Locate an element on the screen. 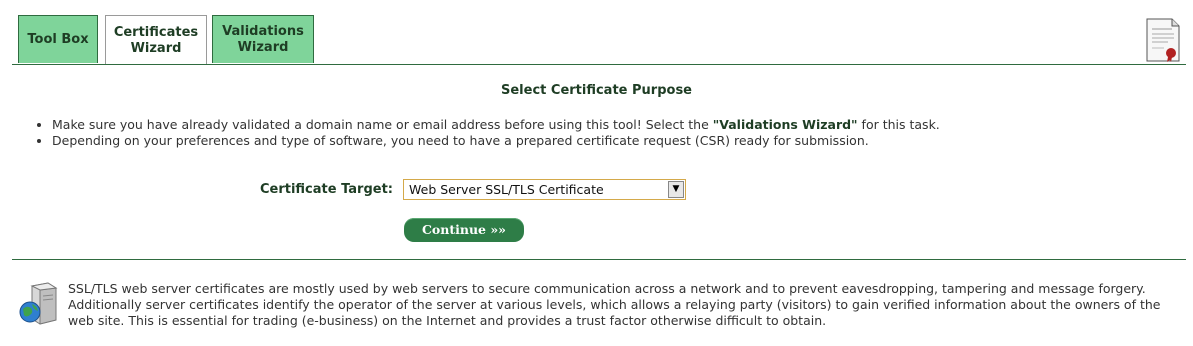  tab-tool-box: Tool Box is located at coordinates (58, 39).